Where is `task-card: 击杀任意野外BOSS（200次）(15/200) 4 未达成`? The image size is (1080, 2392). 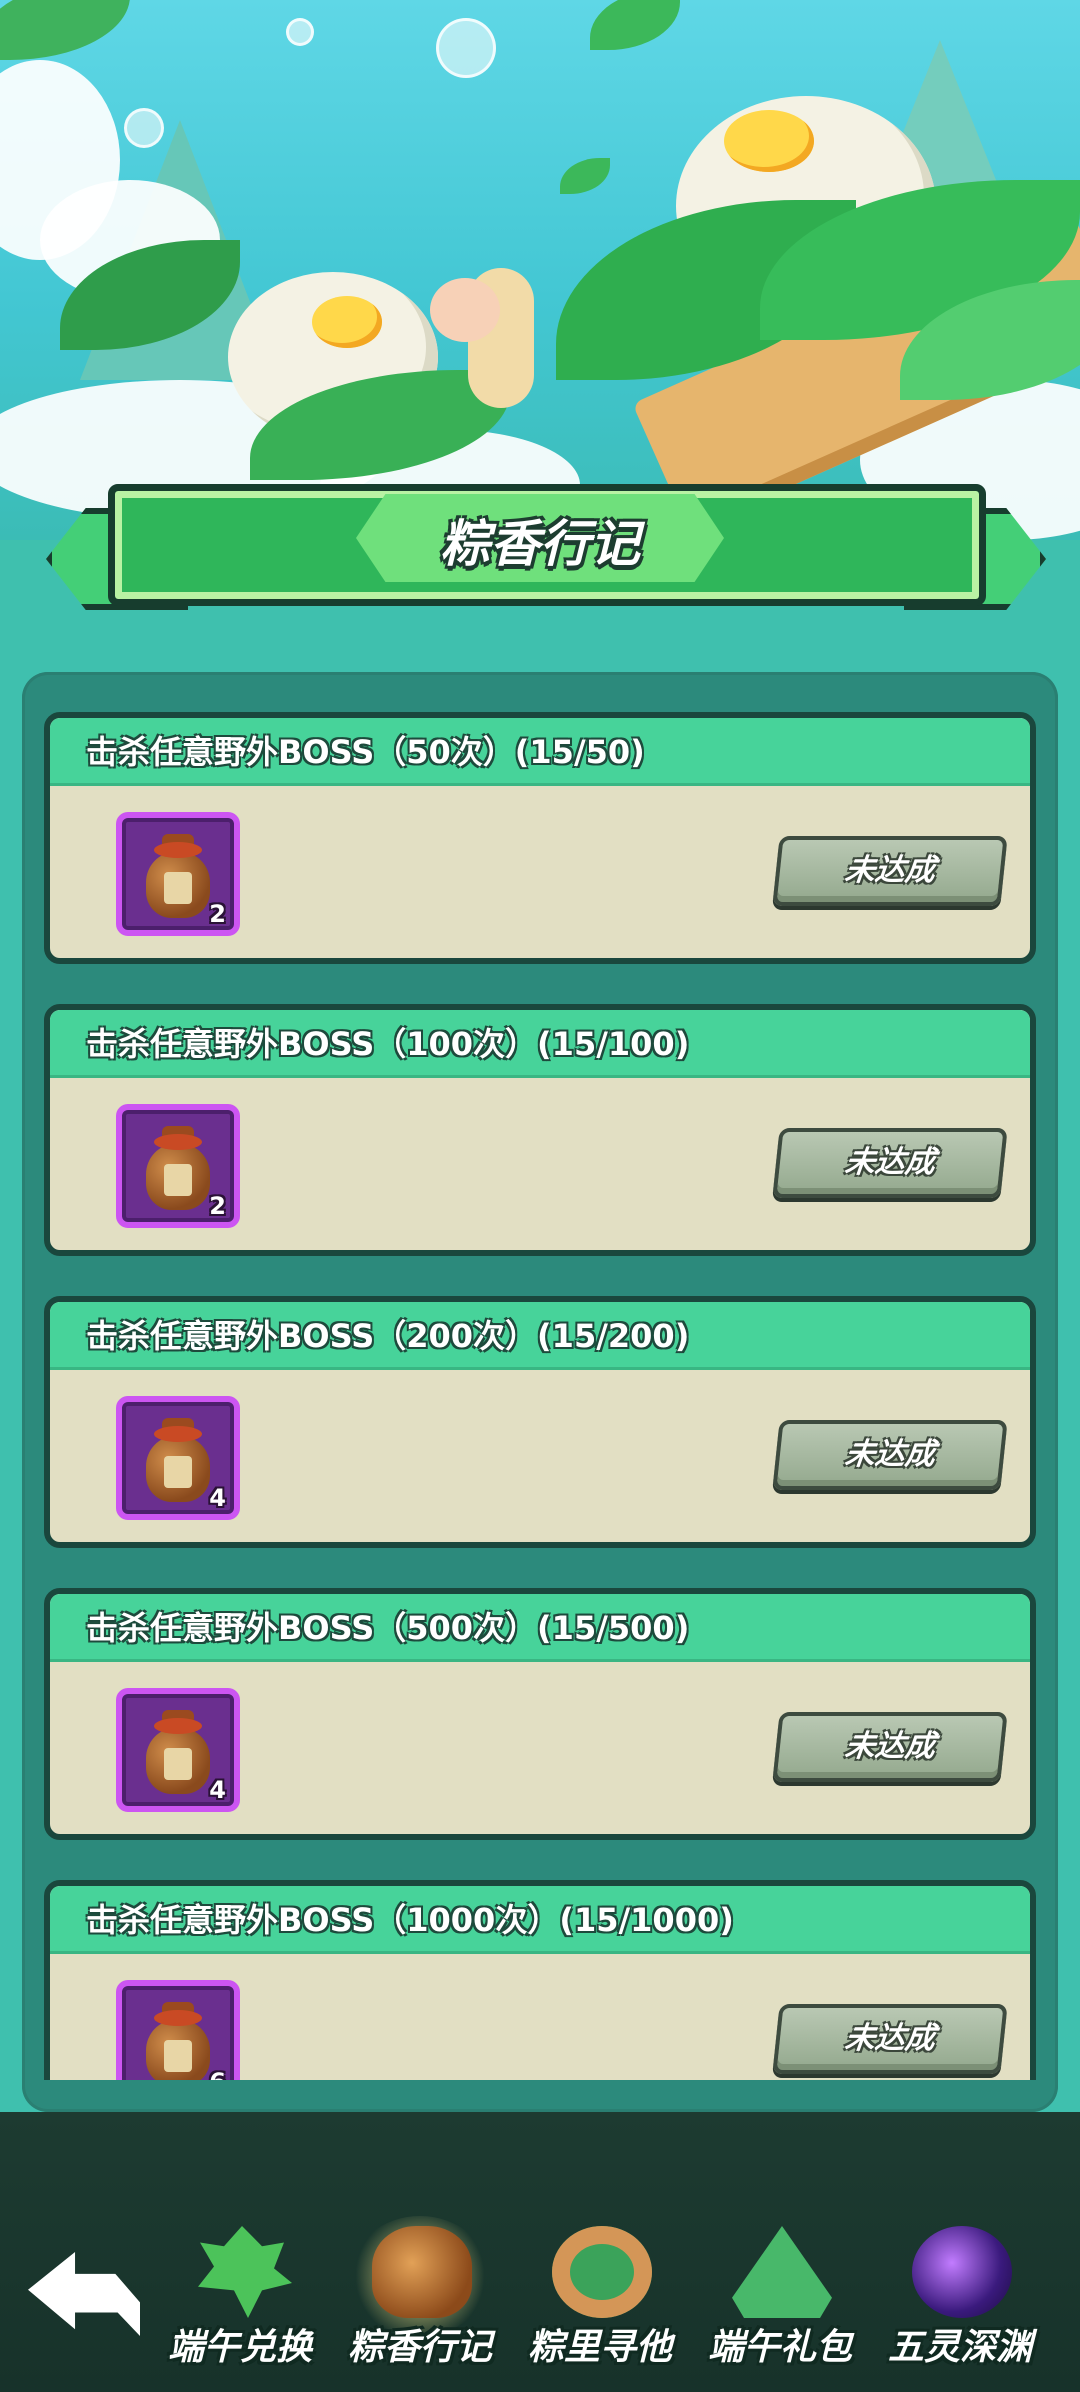
task-card: 击杀任意野外BOSS（200次）(15/200) 4 未达成 is located at coordinates (540, 1422).